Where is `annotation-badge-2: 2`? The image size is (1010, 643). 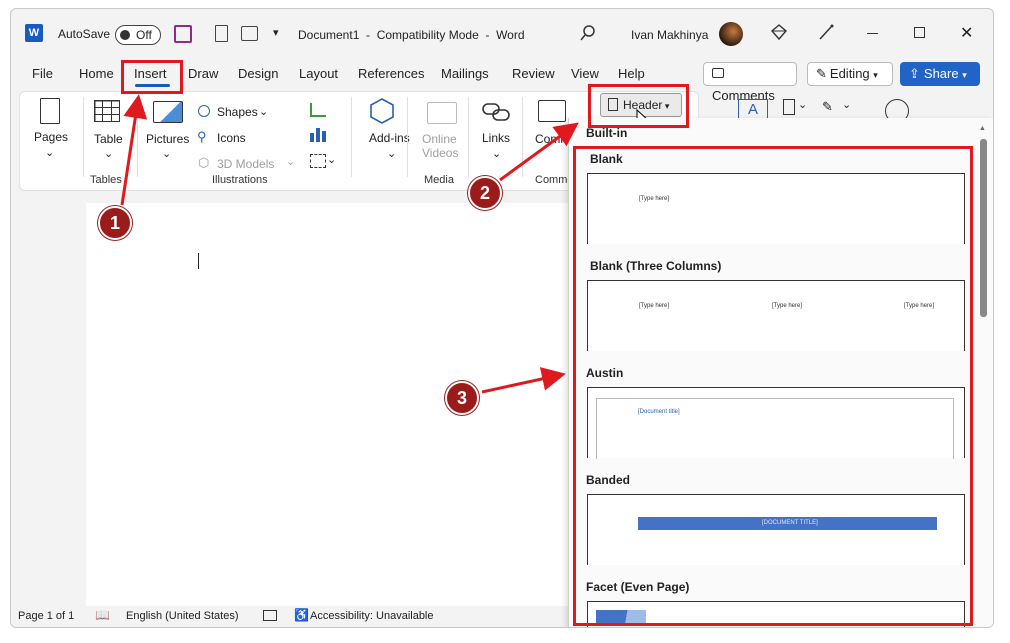 annotation-badge-2: 2 is located at coordinates (485, 193).